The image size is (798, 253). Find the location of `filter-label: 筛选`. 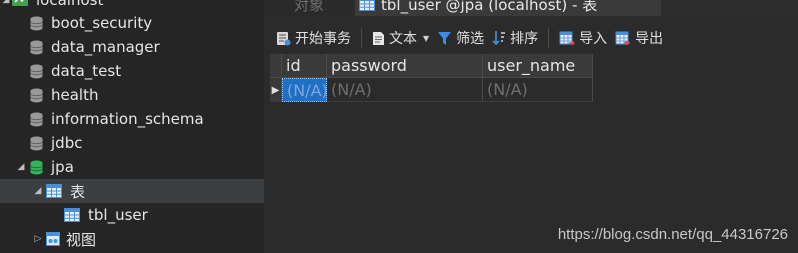

filter-label: 筛选 is located at coordinates (470, 39).